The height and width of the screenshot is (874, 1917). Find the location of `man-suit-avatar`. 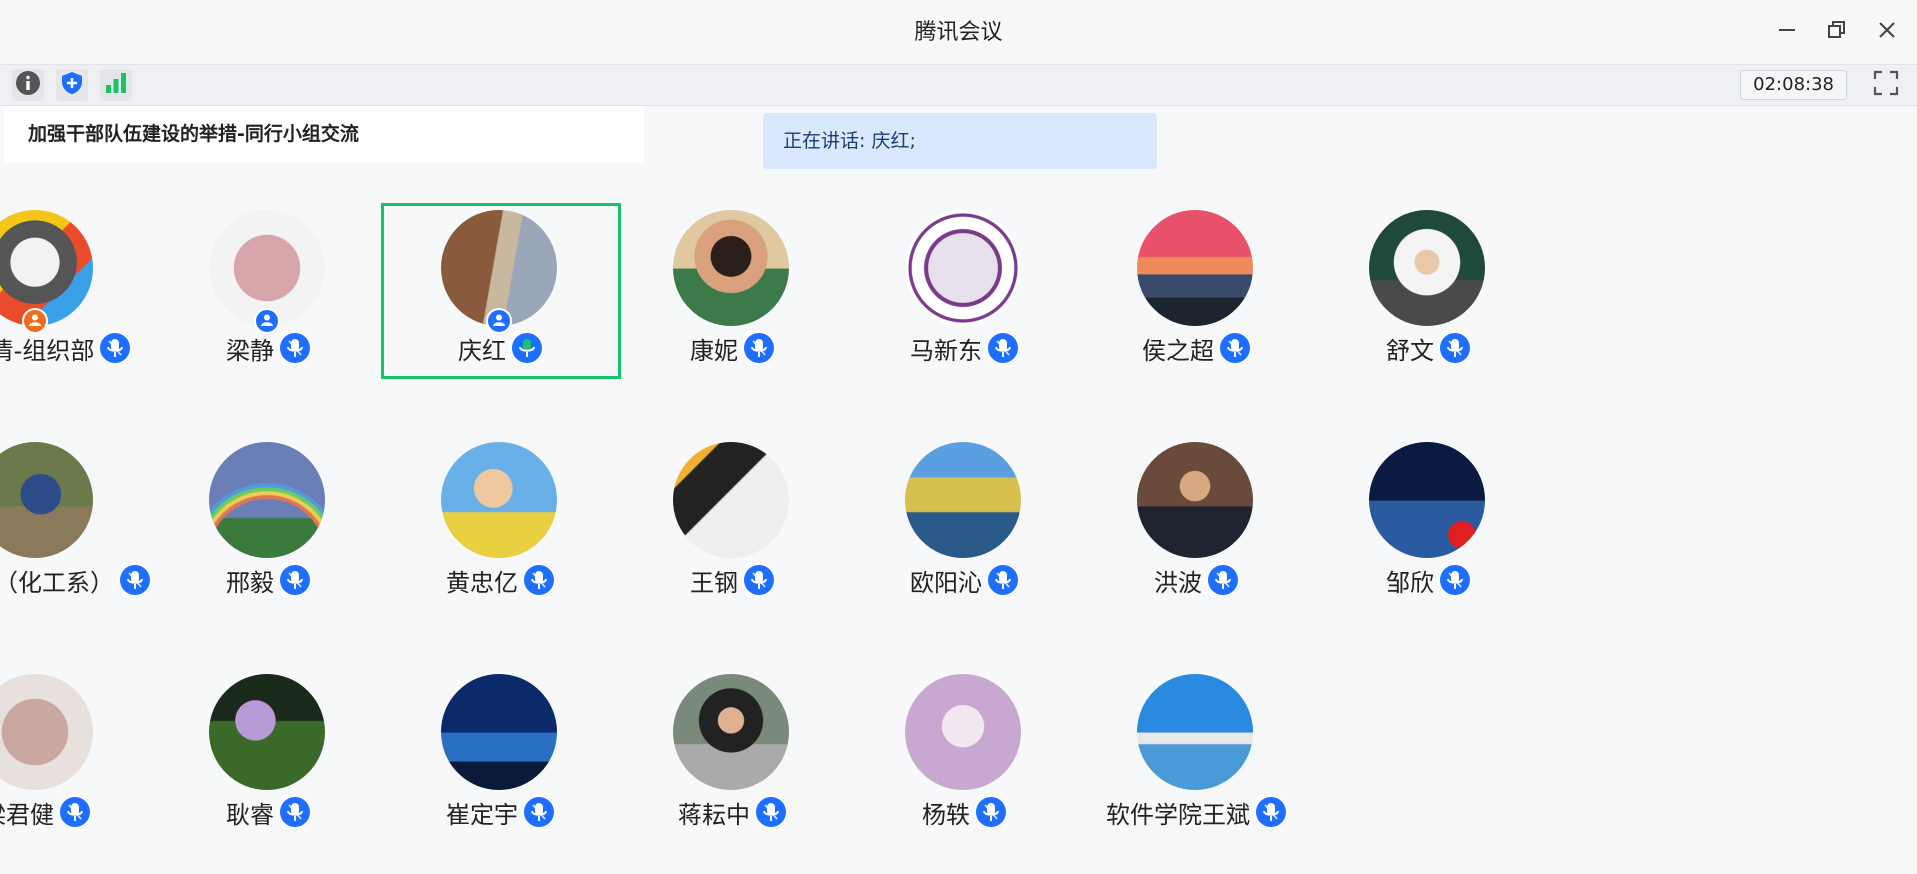

man-suit-avatar is located at coordinates (1195, 500).